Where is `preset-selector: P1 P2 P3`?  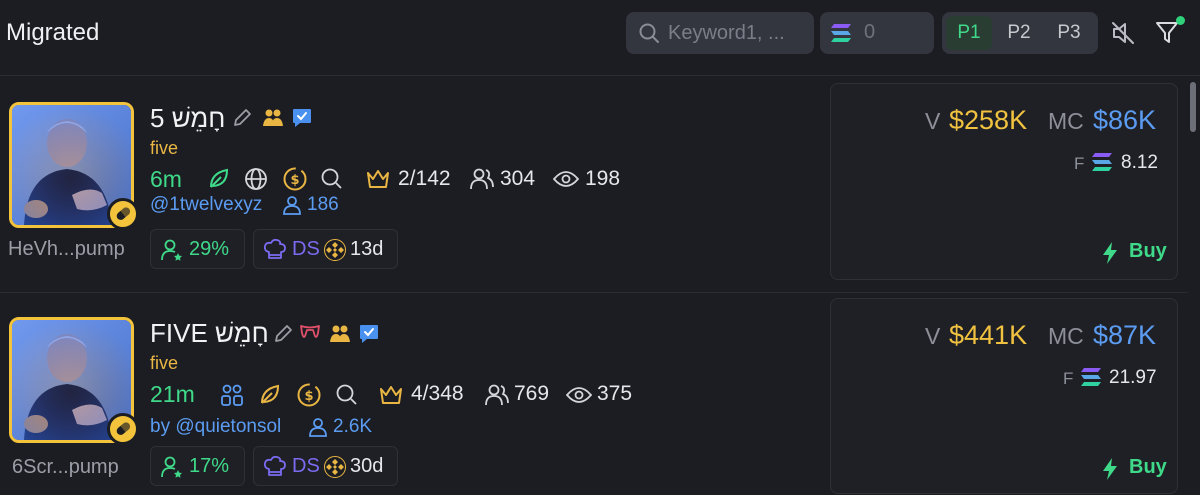
preset-selector: P1 P2 P3 is located at coordinates (1020, 33).